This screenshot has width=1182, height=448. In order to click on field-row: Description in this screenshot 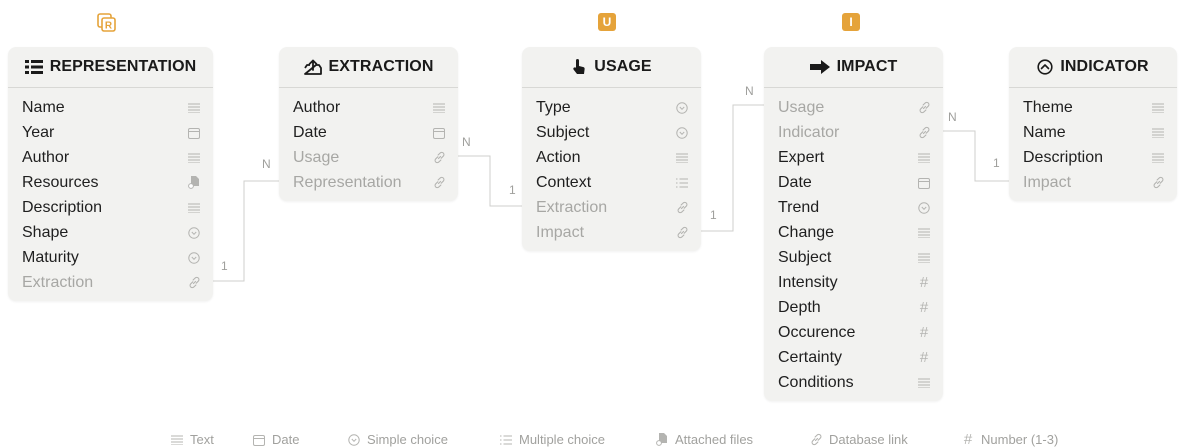, I will do `click(1094, 157)`.